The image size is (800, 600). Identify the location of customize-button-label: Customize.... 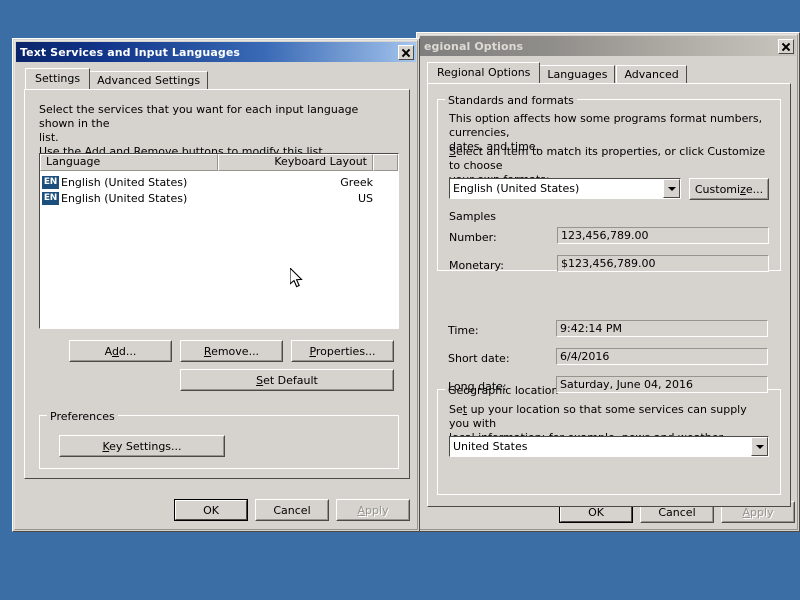
(729, 189).